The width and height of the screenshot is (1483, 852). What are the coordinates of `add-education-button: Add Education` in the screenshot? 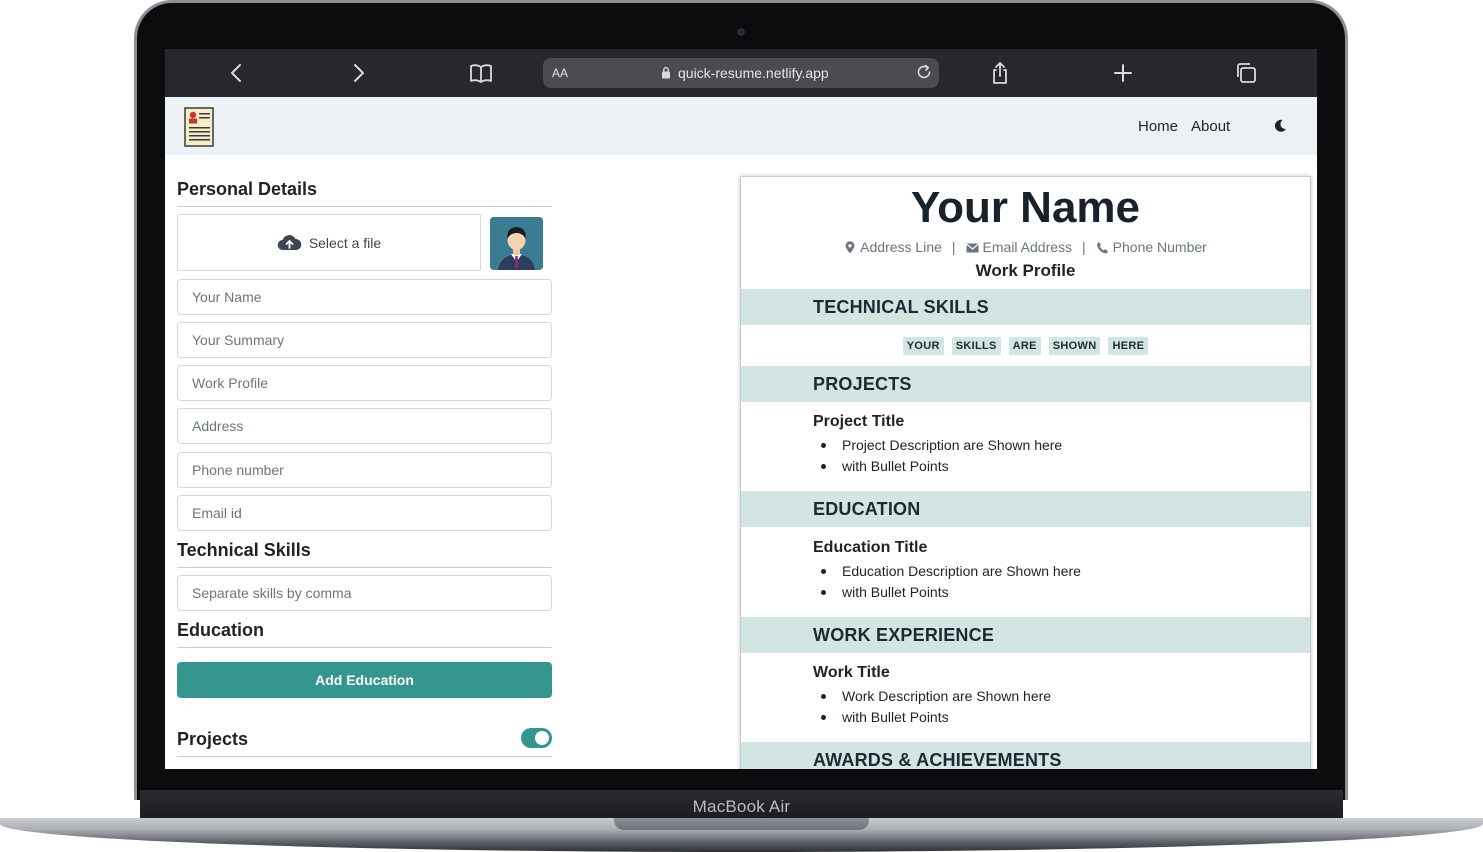 It's located at (364, 680).